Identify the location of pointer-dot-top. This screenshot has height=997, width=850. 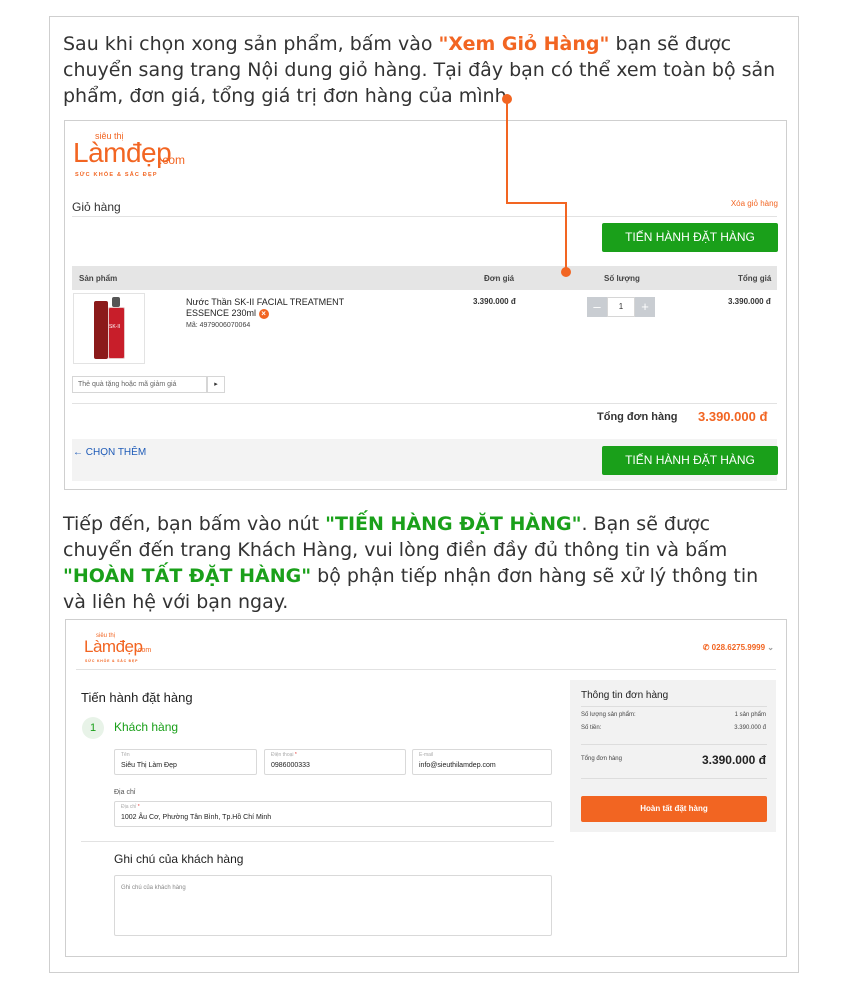
(507, 99).